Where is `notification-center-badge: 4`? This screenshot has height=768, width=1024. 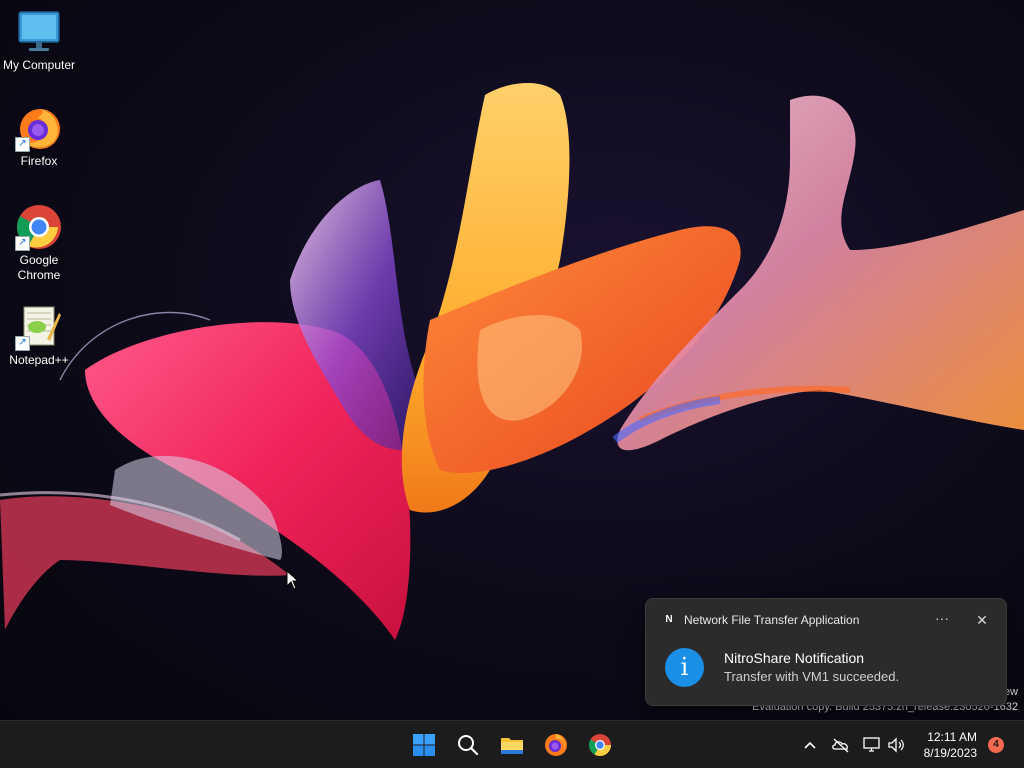 notification-center-badge: 4 is located at coordinates (996, 745).